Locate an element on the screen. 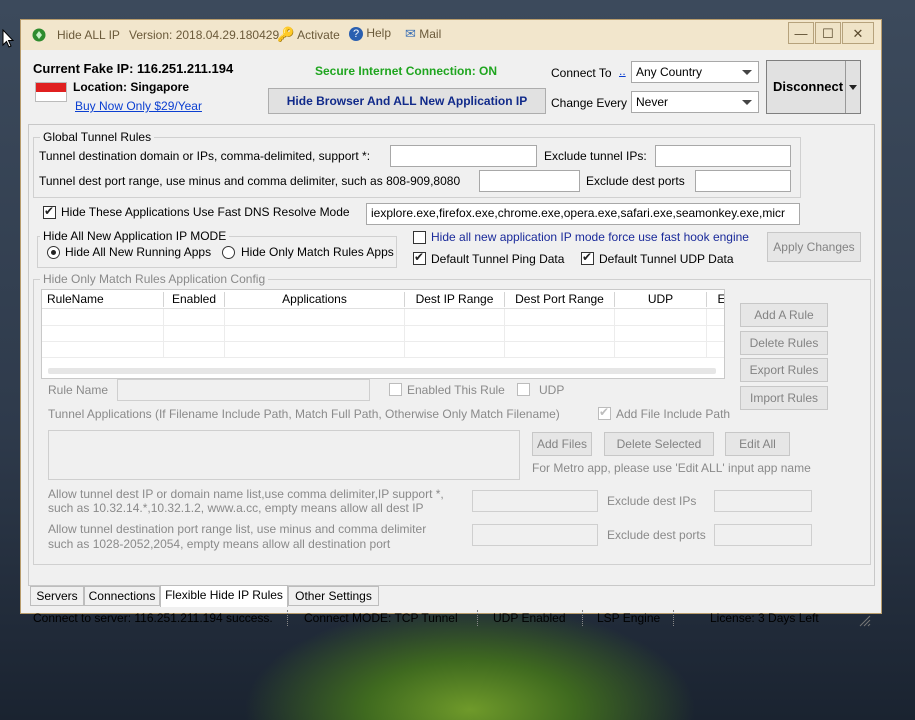 The image size is (915, 720). add-files-button: Add Files is located at coordinates (562, 444).